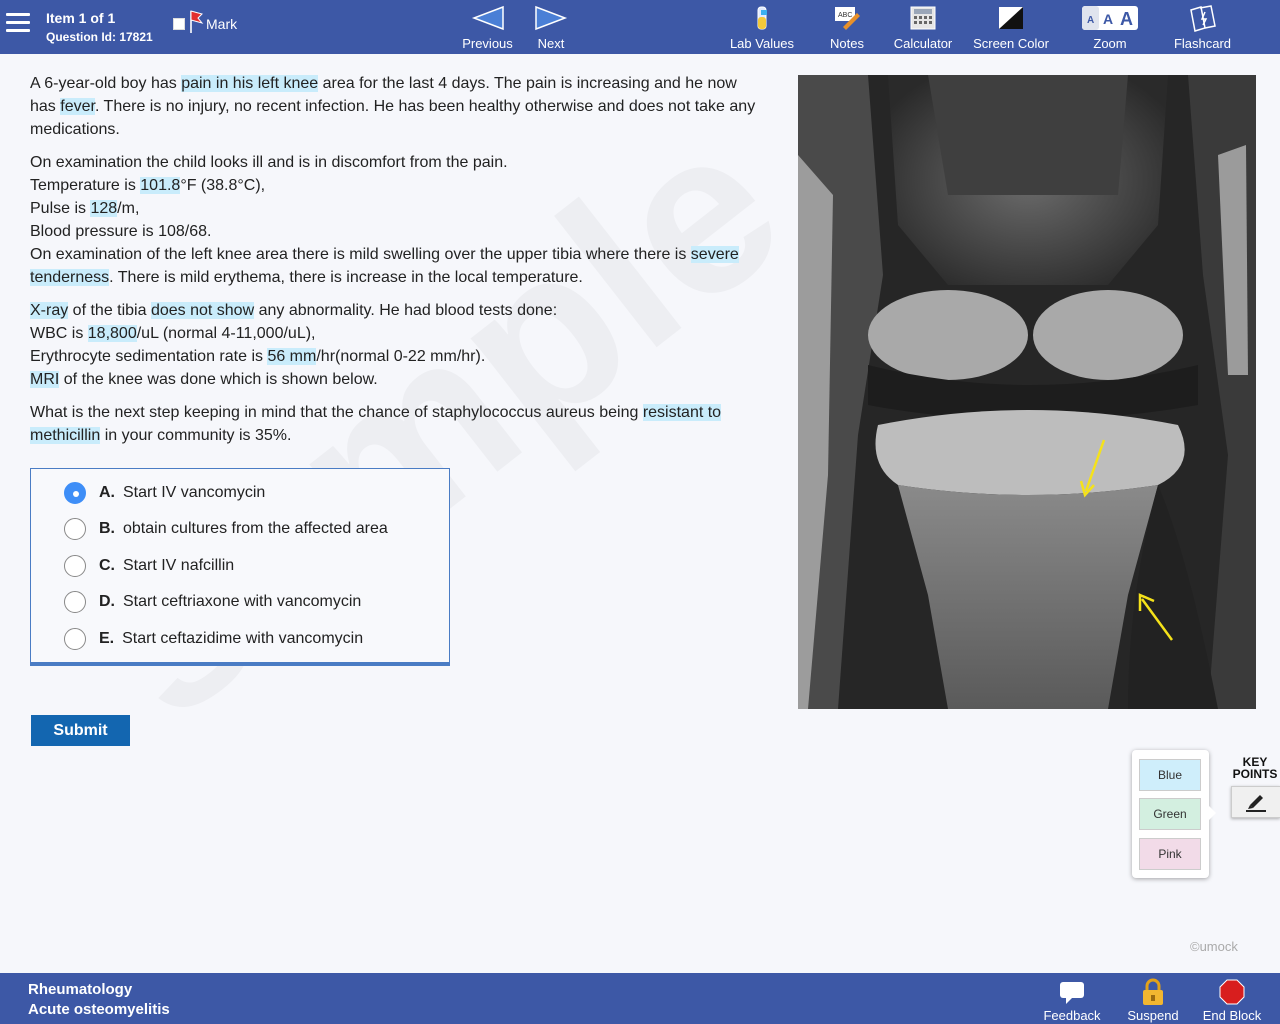 This screenshot has width=1280, height=1024. What do you see at coordinates (551, 43) in the screenshot?
I see `next-label: Next` at bounding box center [551, 43].